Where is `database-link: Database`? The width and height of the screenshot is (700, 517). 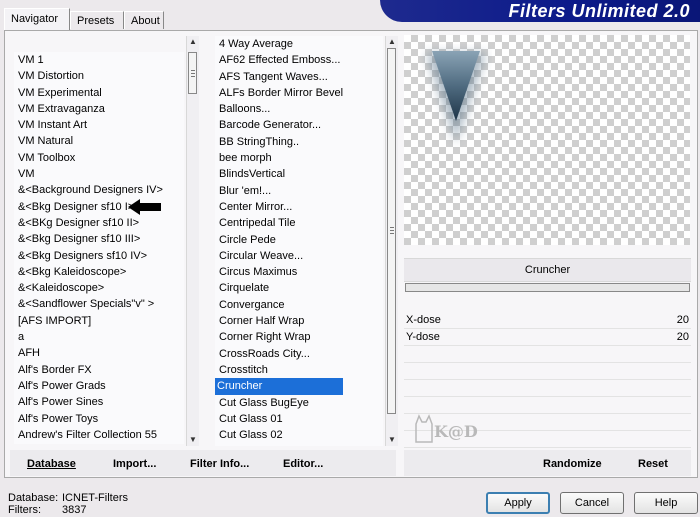 database-link: Database is located at coordinates (51, 464).